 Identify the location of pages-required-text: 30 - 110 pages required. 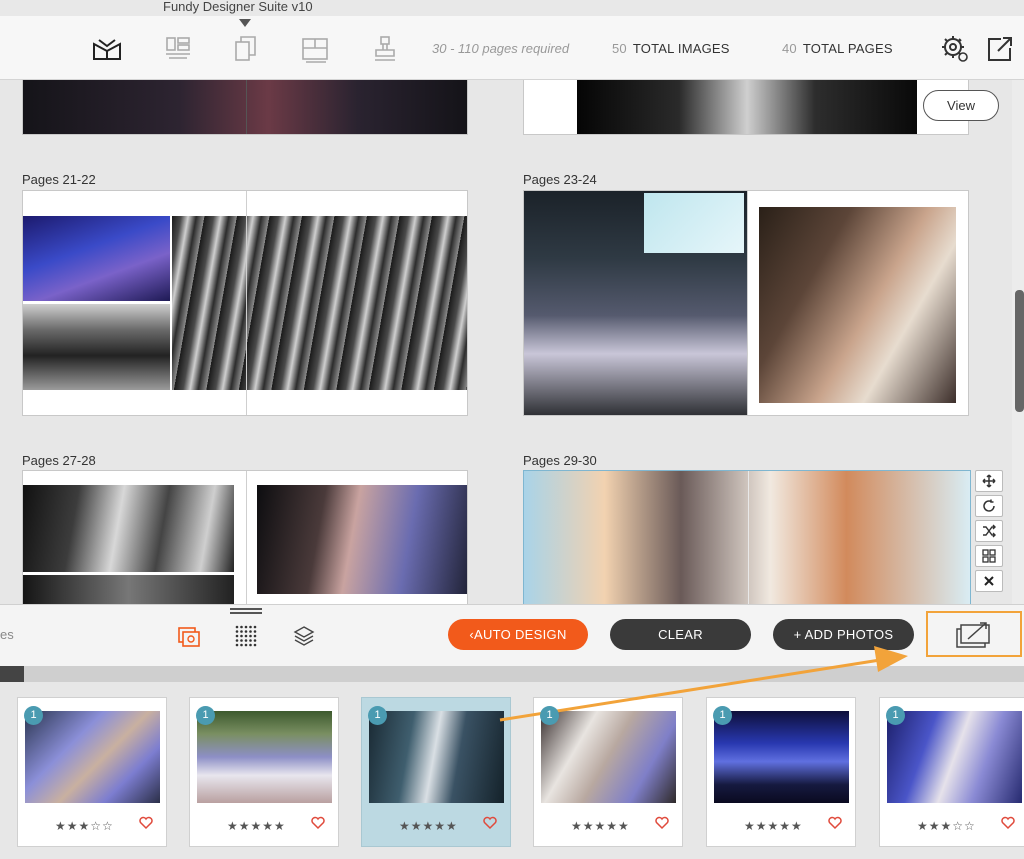
(501, 48).